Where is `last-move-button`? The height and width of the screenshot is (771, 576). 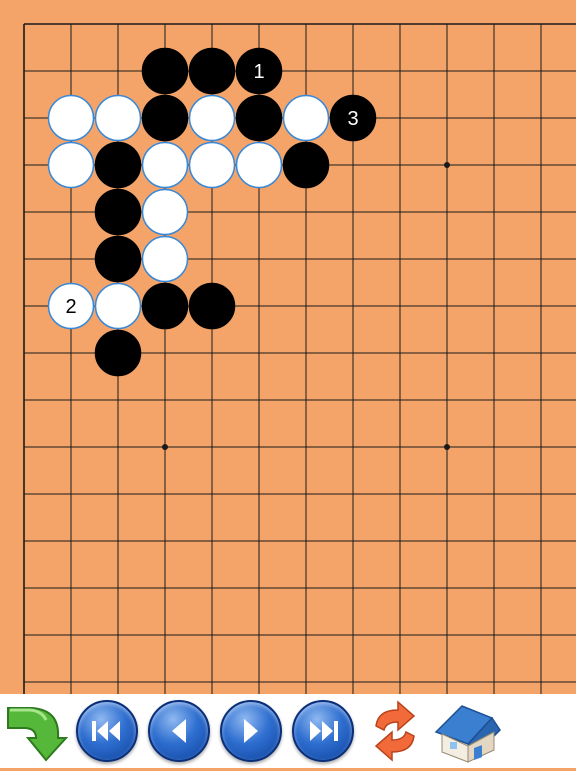 last-move-button is located at coordinates (323, 731).